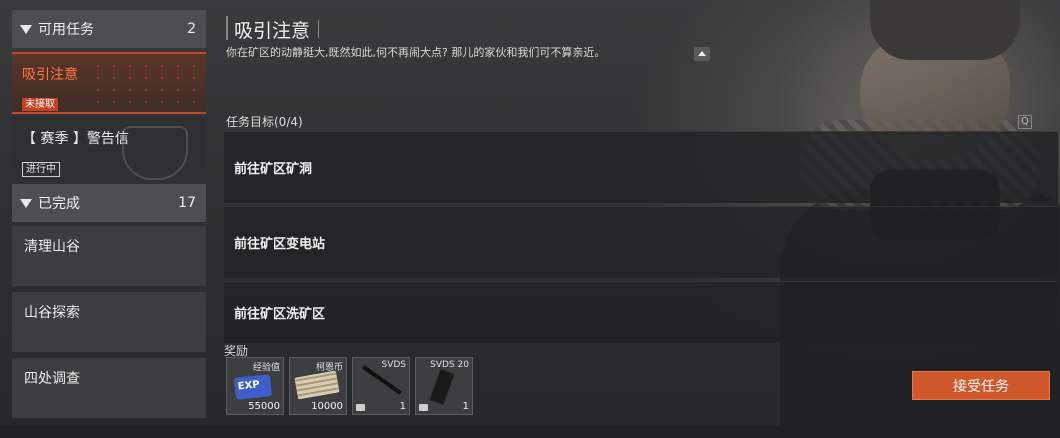  Describe the element at coordinates (109, 322) in the screenshot. I see `completed-task-item: 山谷探索` at that location.